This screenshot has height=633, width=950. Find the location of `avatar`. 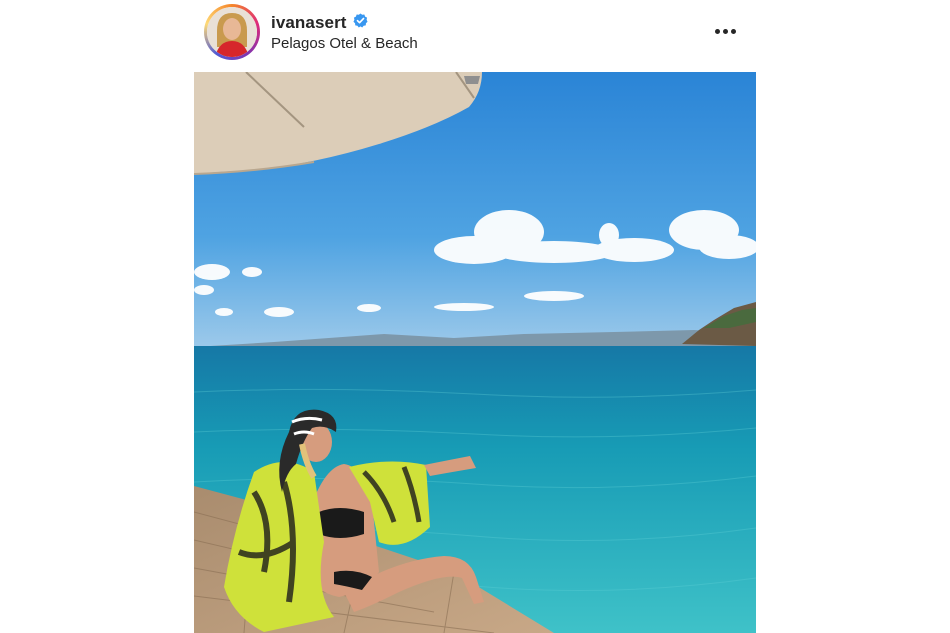

avatar is located at coordinates (232, 32).